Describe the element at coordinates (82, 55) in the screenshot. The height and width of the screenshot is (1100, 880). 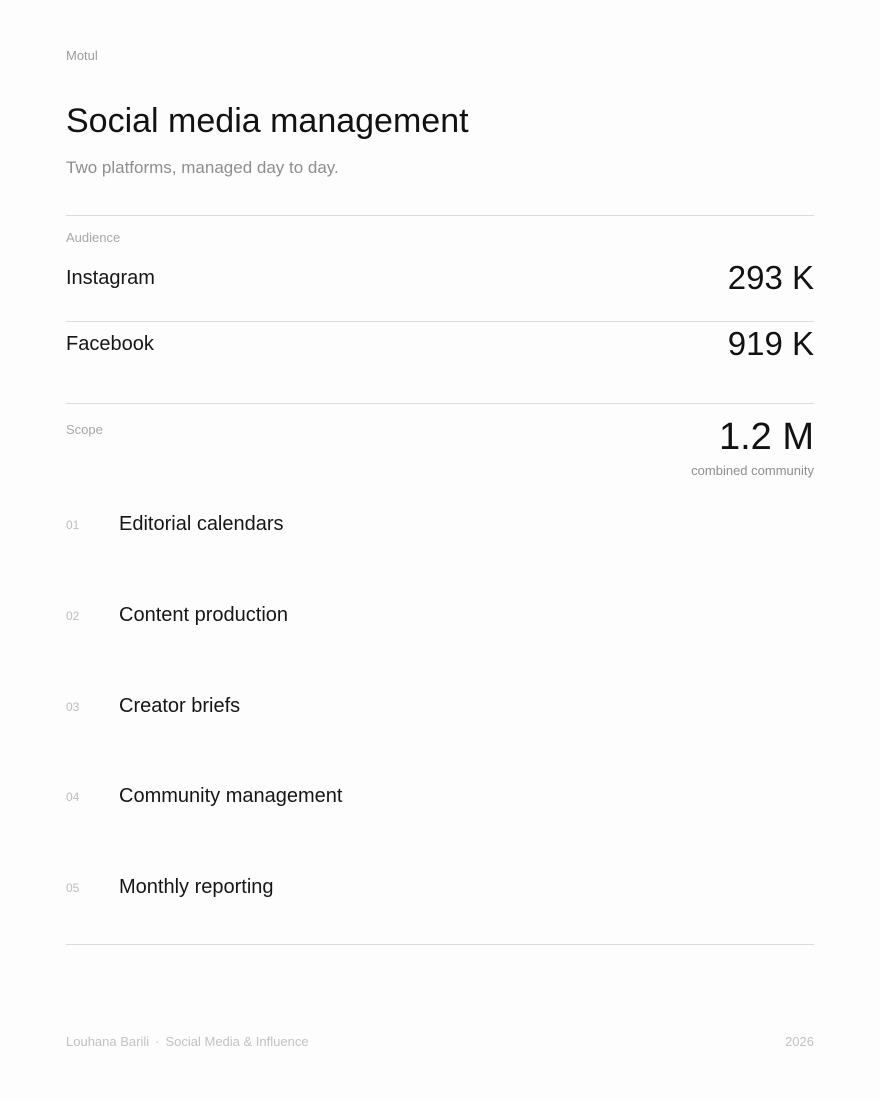
I see `client-name: Motul` at that location.